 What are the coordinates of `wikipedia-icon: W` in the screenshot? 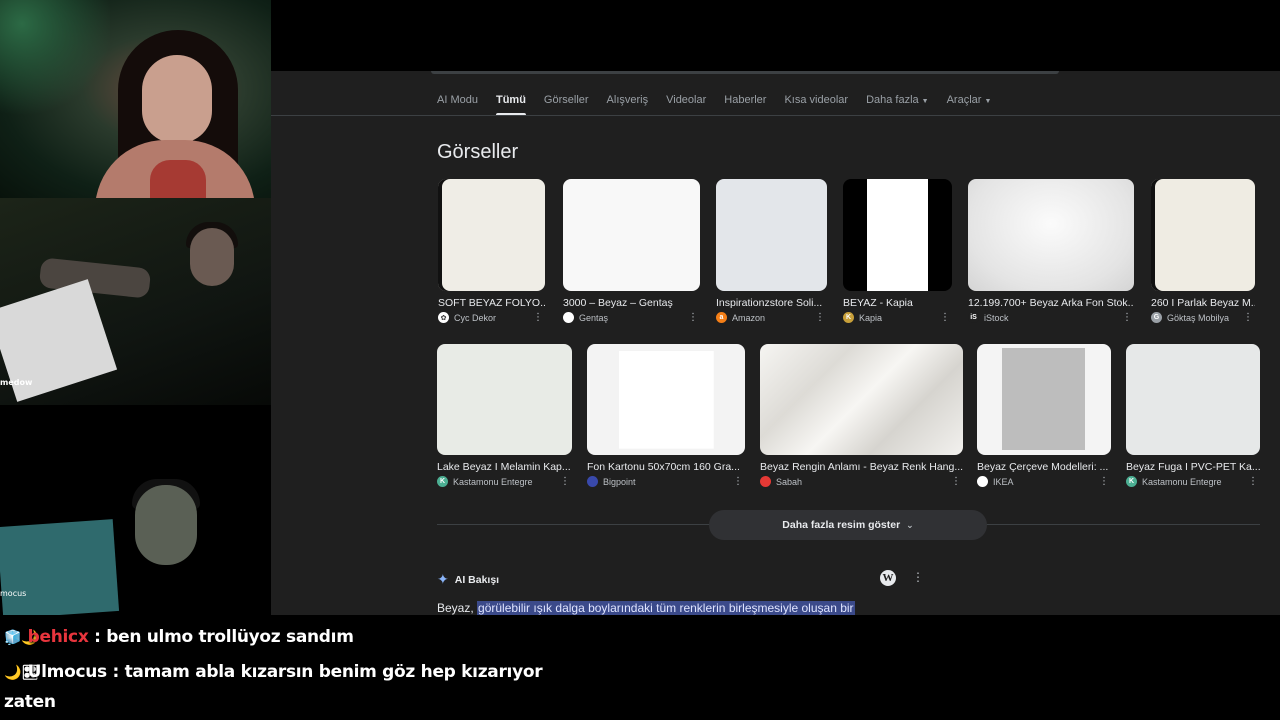 It's located at (888, 578).